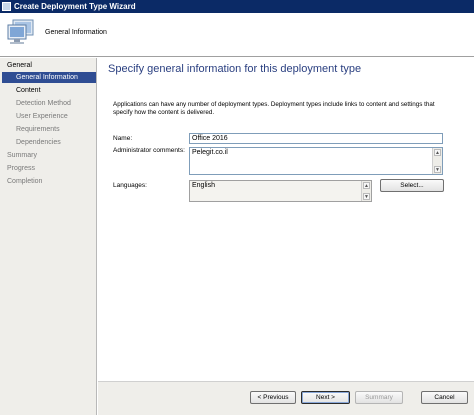 The width and height of the screenshot is (474, 415). I want to click on nav-item-detection-method: Detection Method, so click(43, 103).